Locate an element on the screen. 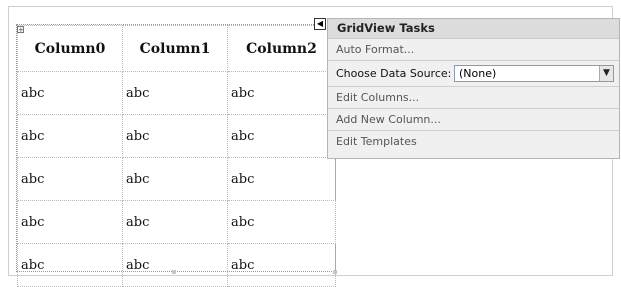  column-header: Column2 is located at coordinates (281, 48).